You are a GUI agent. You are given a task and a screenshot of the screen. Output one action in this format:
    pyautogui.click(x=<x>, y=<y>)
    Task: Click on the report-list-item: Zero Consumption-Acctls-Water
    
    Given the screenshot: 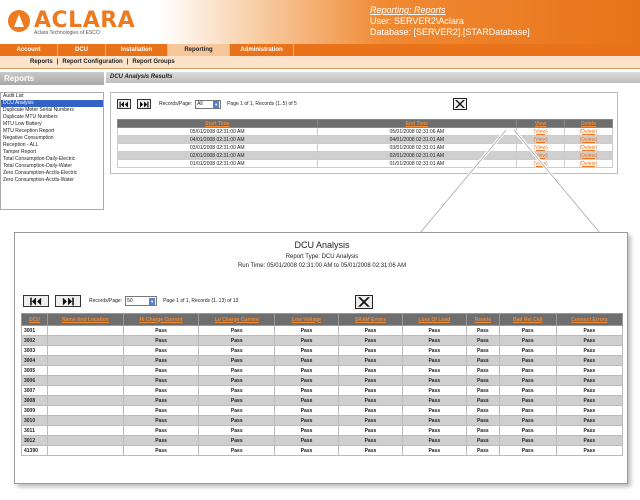 What is the action you would take?
    pyautogui.click(x=52, y=180)
    